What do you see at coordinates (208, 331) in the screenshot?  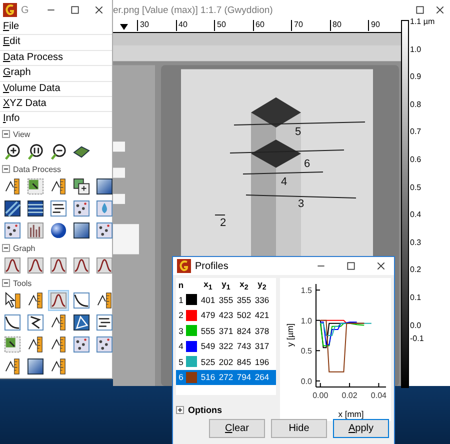 I see `table-cell-text: 555` at bounding box center [208, 331].